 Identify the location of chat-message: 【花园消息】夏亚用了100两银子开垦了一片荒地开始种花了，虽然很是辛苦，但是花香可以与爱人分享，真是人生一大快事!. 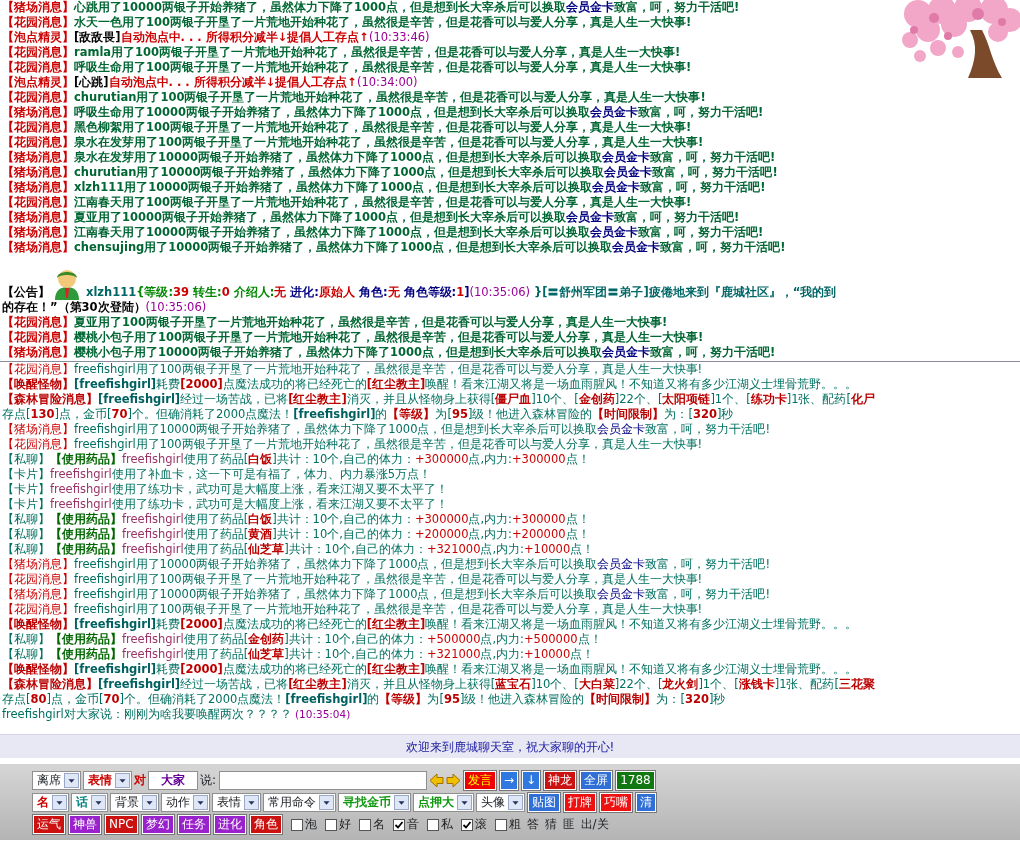
(335, 322).